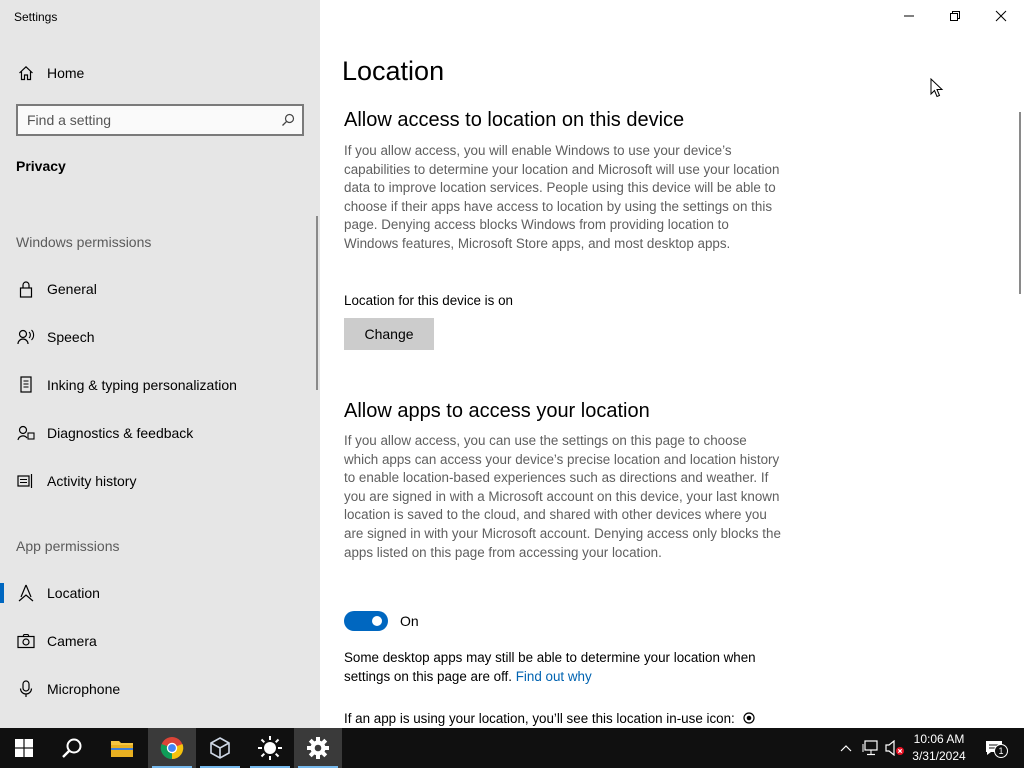 Image resolution: width=1024 pixels, height=768 pixels. Describe the element at coordinates (26, 433) in the screenshot. I see `diagnostics-icon` at that location.